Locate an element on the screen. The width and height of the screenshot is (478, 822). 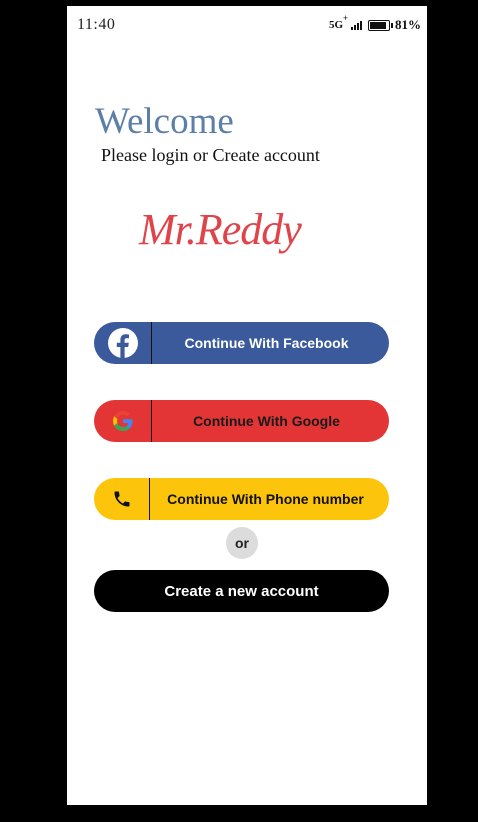
brand-logo: Mr.Reddy is located at coordinates (220, 229).